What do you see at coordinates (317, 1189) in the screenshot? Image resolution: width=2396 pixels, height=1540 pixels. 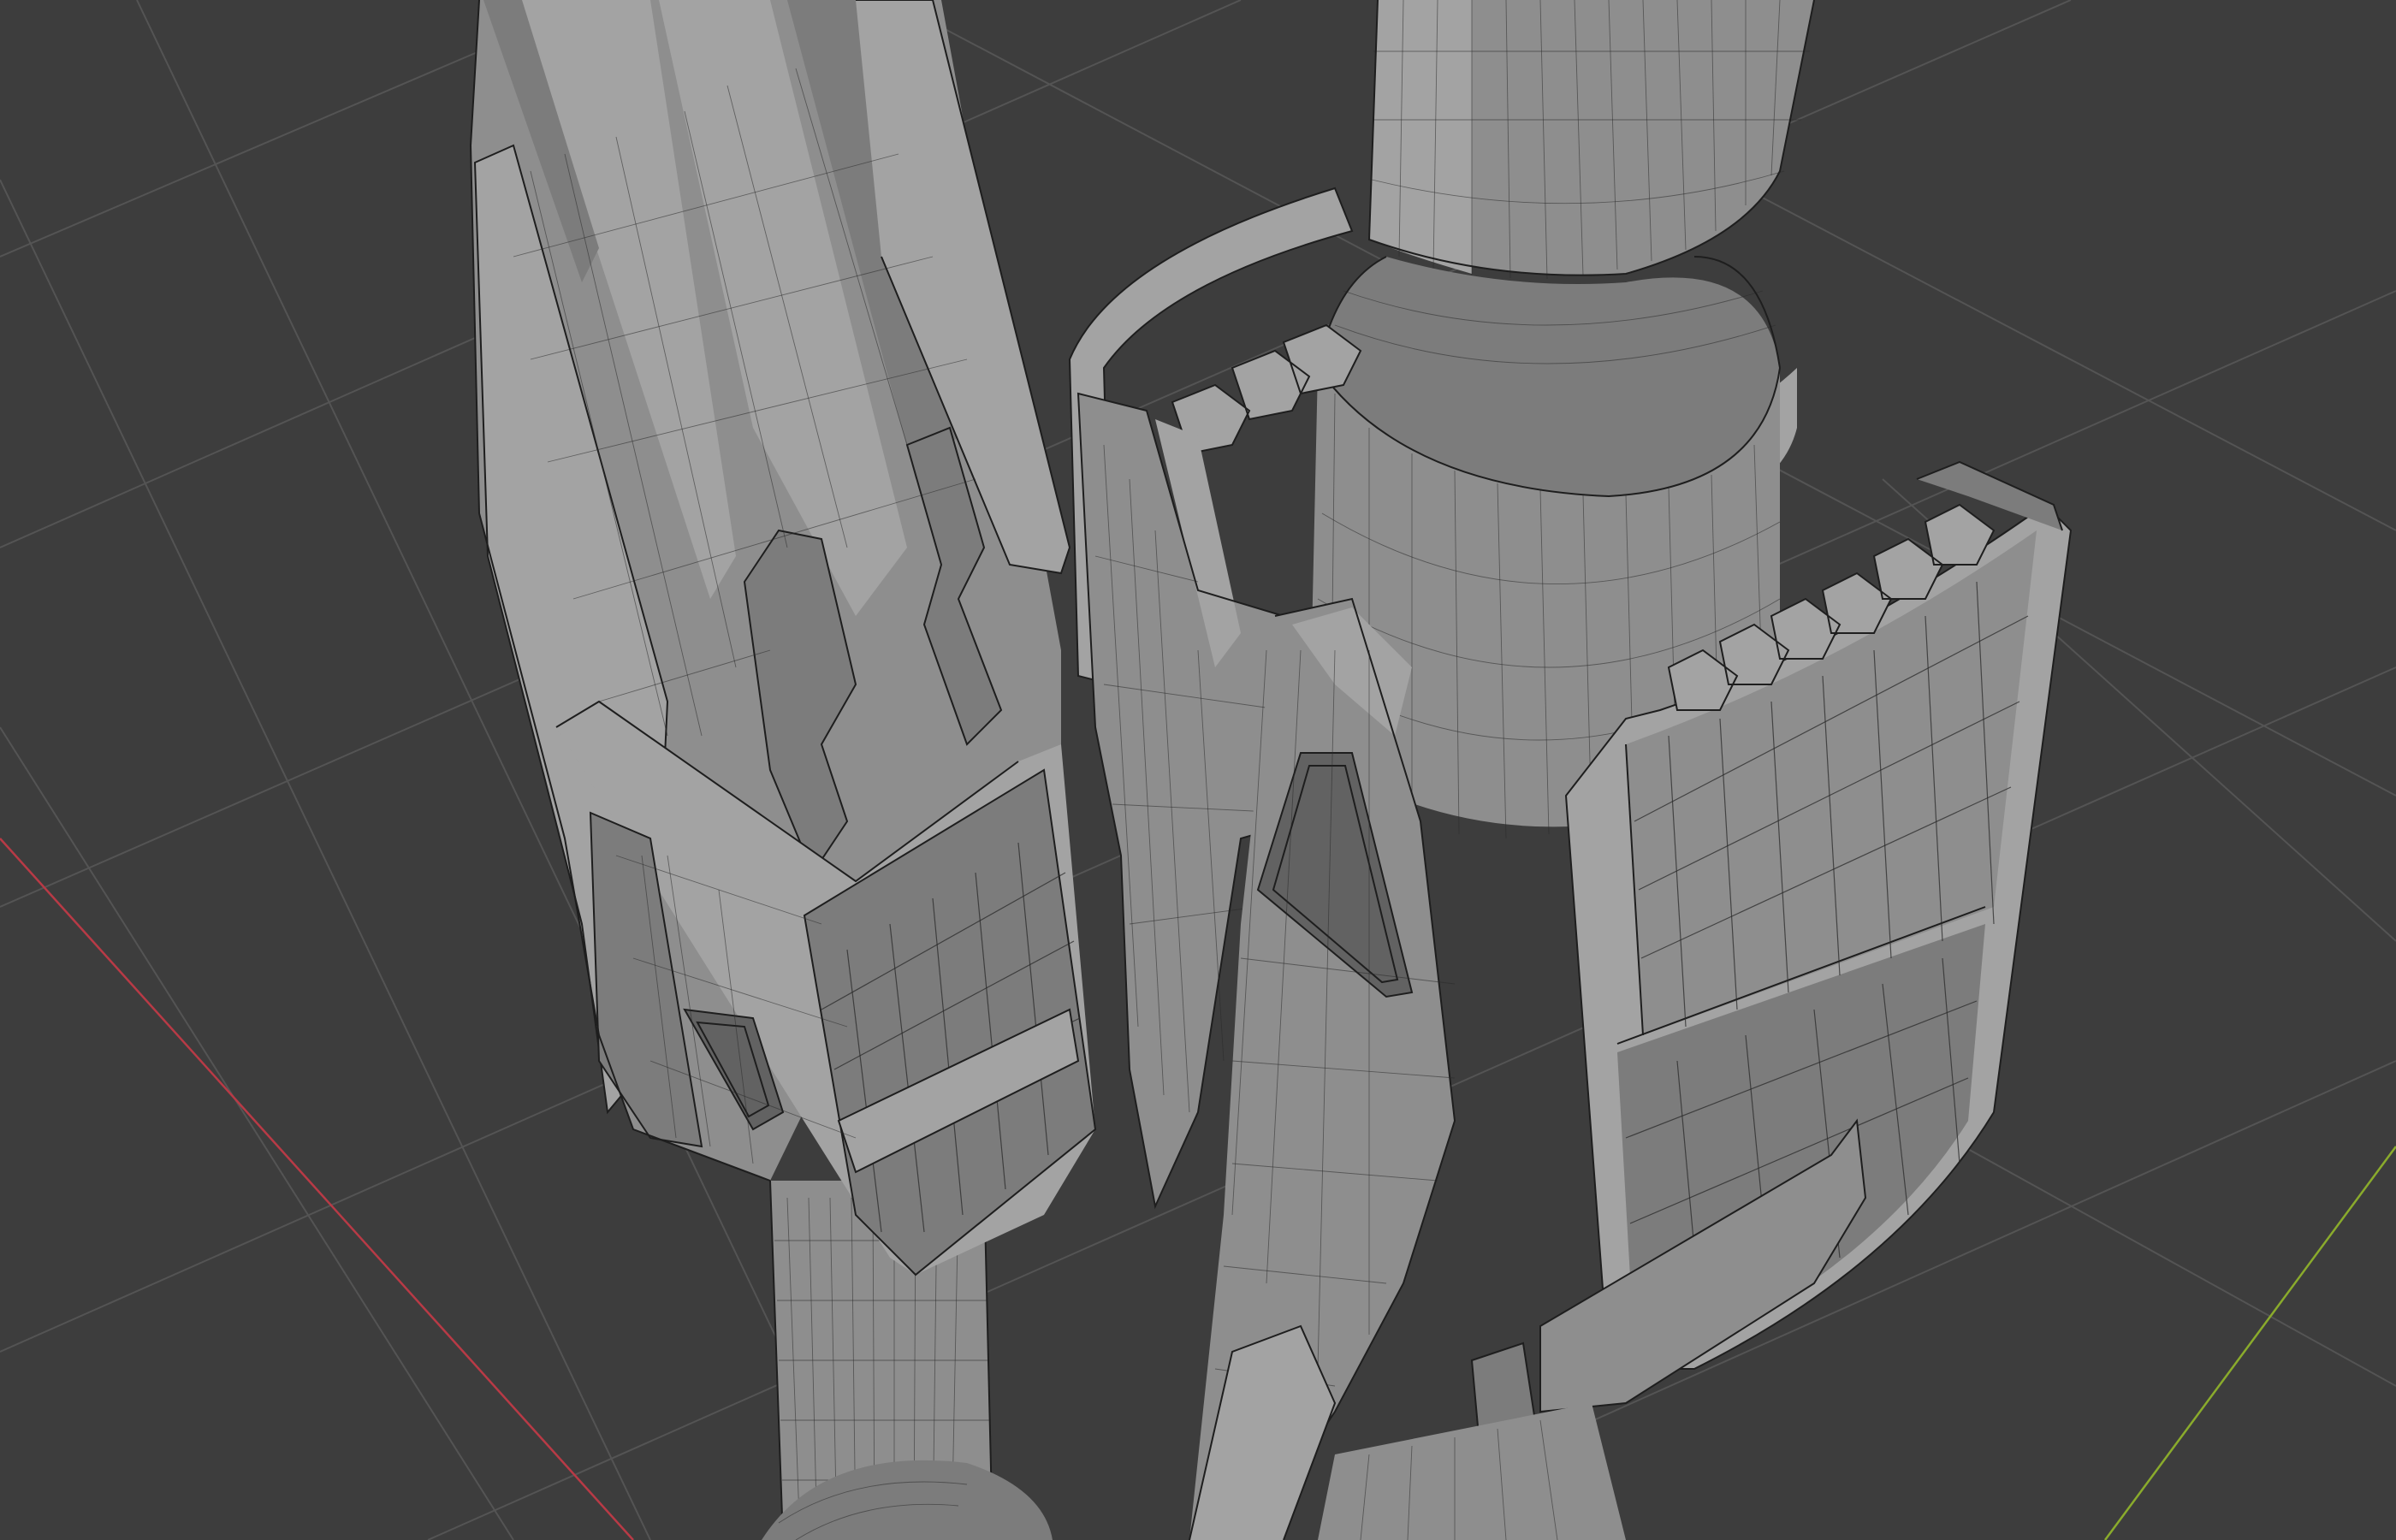 I see `x-axis-line` at bounding box center [317, 1189].